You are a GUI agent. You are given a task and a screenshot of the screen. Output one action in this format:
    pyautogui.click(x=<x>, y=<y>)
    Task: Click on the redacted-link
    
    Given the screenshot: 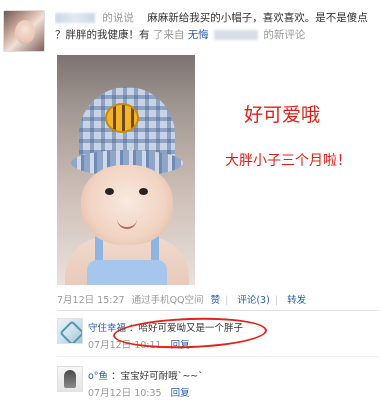 What is the action you would take?
    pyautogui.click(x=236, y=35)
    